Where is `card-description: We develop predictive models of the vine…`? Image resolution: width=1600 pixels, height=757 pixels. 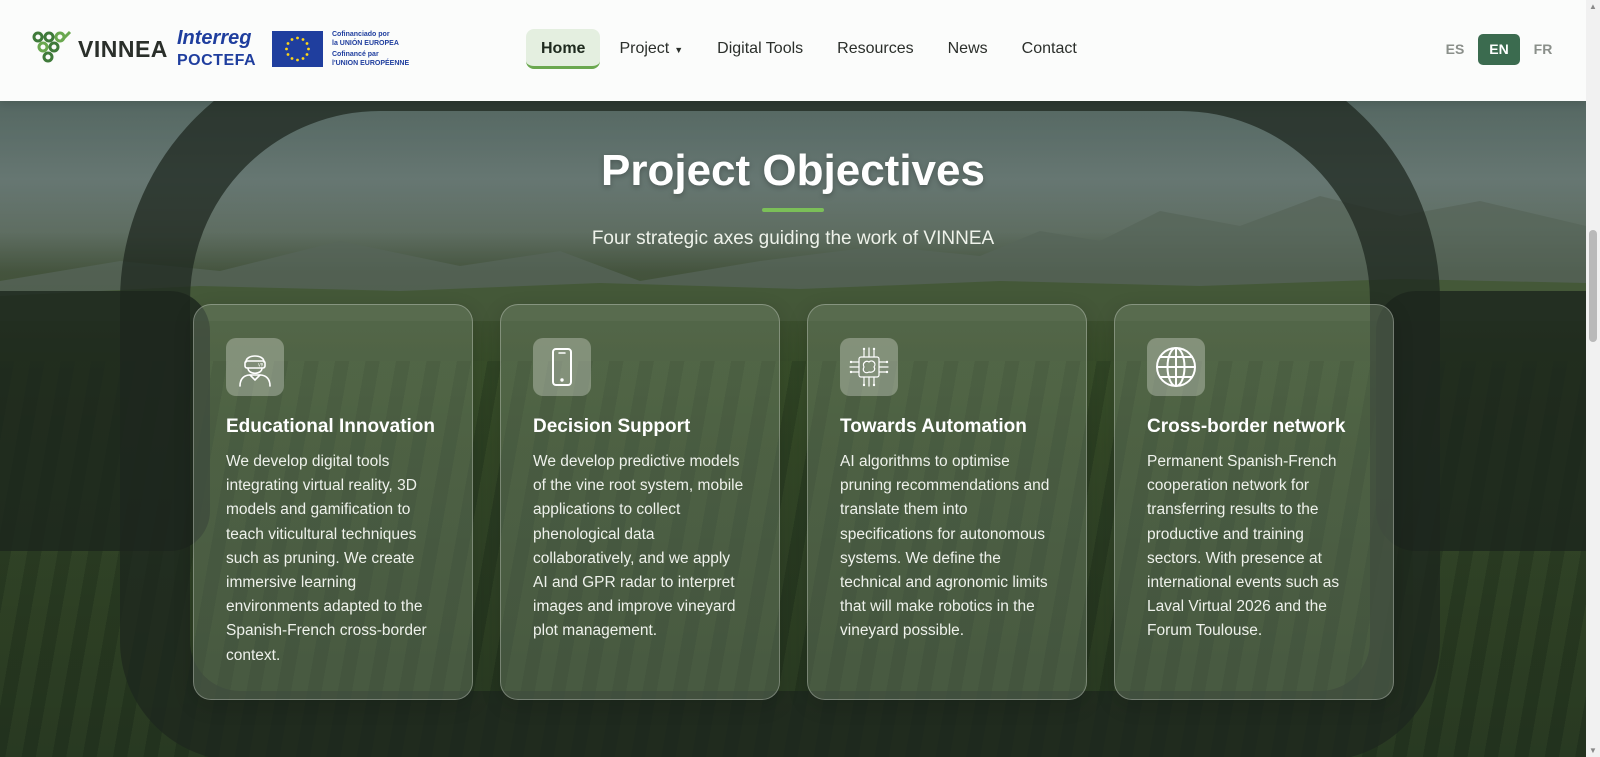 card-description: We develop predictive models of the vine… is located at coordinates (638, 546).